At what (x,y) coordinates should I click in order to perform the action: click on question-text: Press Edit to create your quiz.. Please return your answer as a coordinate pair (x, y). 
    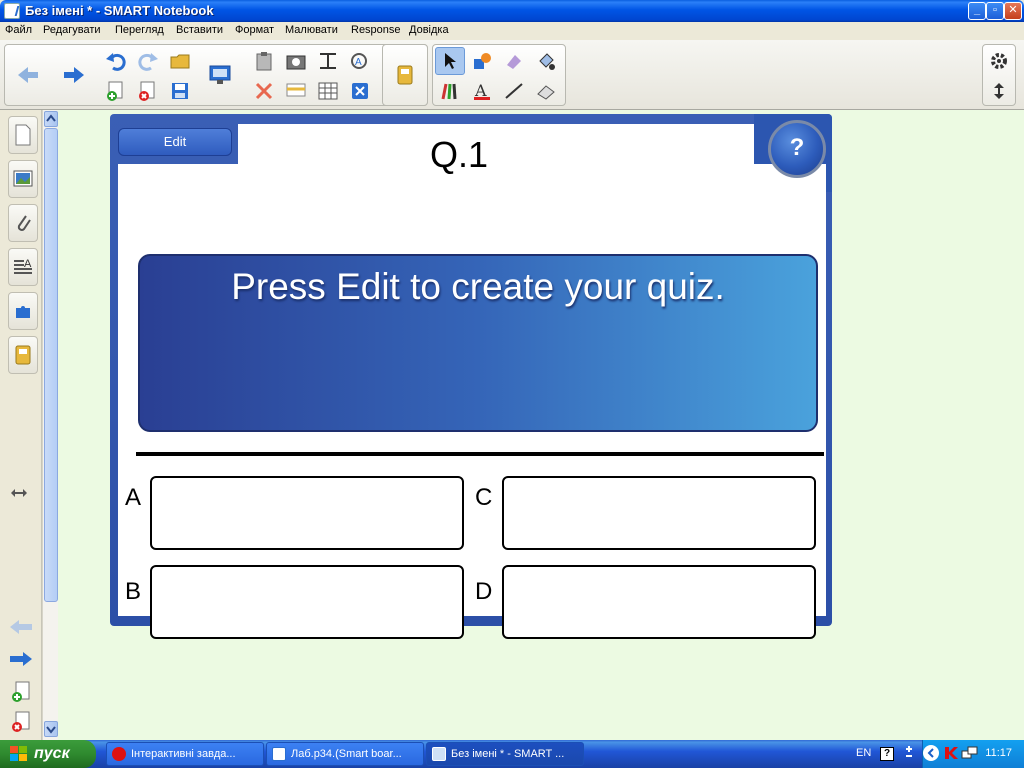
    Looking at the image, I should click on (478, 286).